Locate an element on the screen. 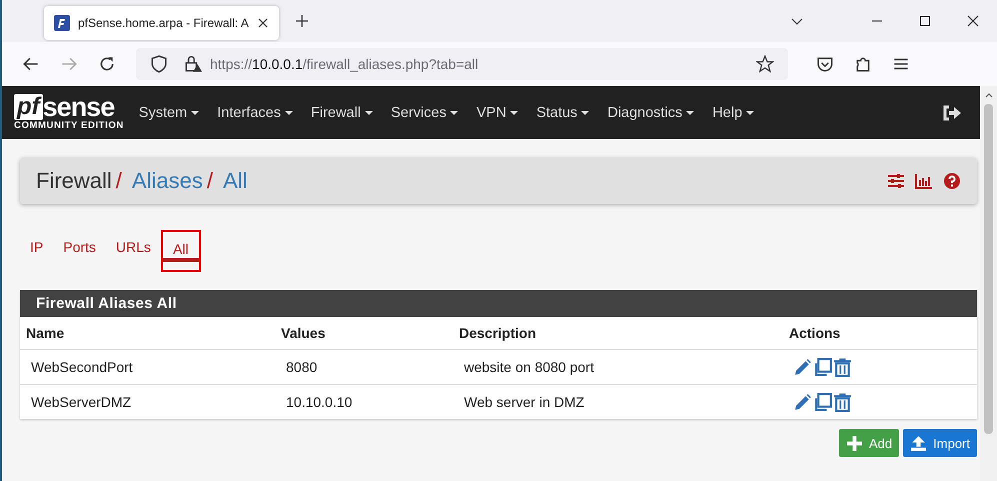  tab: All is located at coordinates (180, 251).